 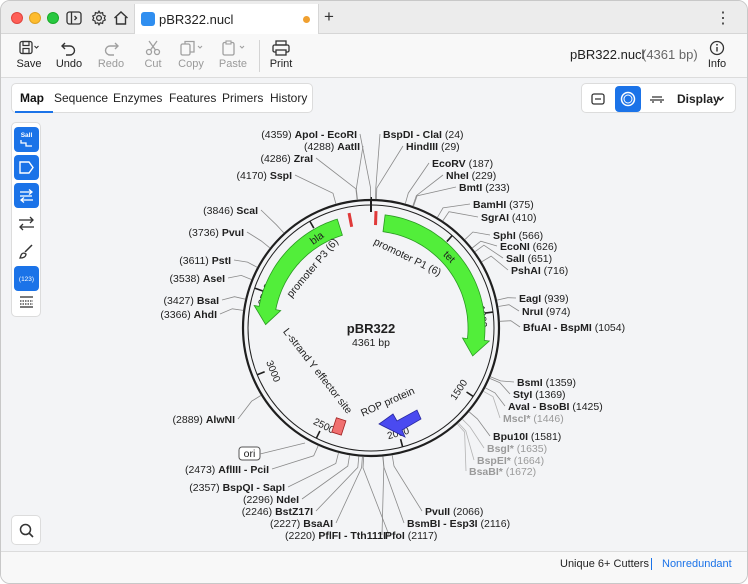 What do you see at coordinates (720, 98) in the screenshot?
I see `chevron-down-icon` at bounding box center [720, 98].